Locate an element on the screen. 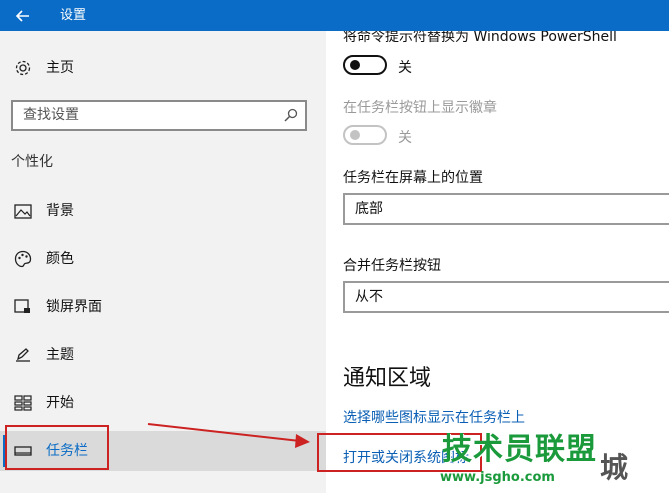  watermark: 技术员联盟 www.jsgho.com 城 is located at coordinates (554, 458).